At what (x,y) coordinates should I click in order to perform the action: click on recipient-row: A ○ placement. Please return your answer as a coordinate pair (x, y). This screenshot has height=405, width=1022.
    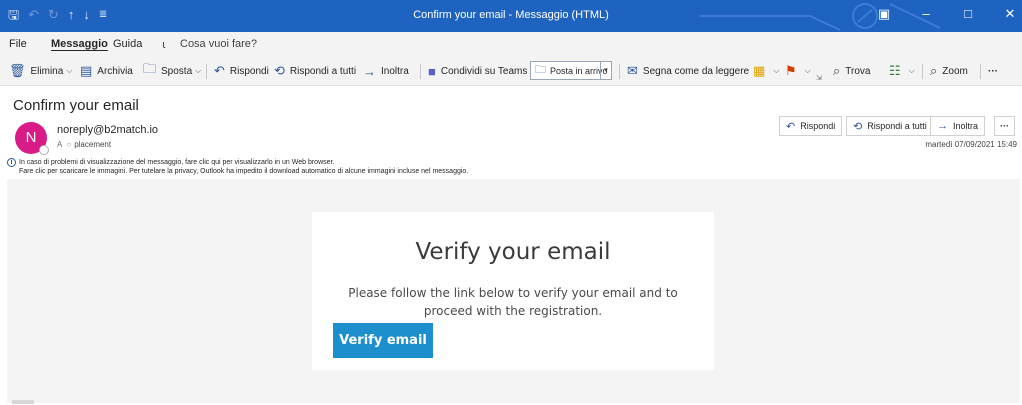
    Looking at the image, I should click on (84, 144).